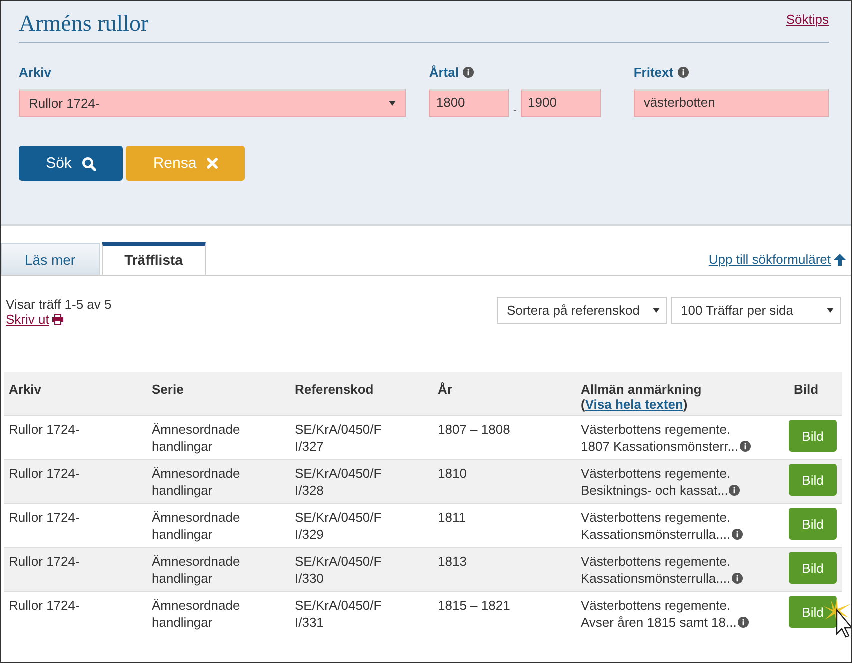 This screenshot has height=663, width=852. What do you see at coordinates (642, 389) in the screenshot?
I see `column-header: Allmän anmärkning` at bounding box center [642, 389].